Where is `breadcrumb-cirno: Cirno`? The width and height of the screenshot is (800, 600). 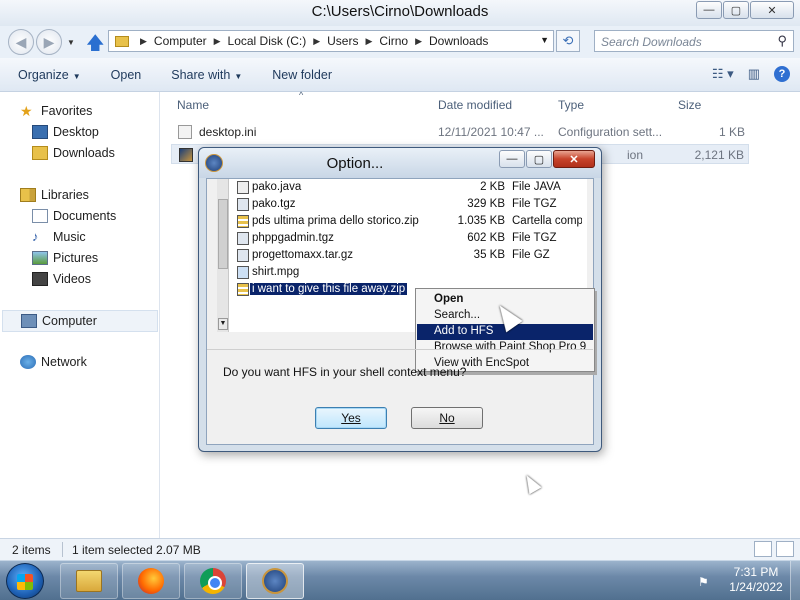
breadcrumb-cirno: Cirno is located at coordinates (393, 41).